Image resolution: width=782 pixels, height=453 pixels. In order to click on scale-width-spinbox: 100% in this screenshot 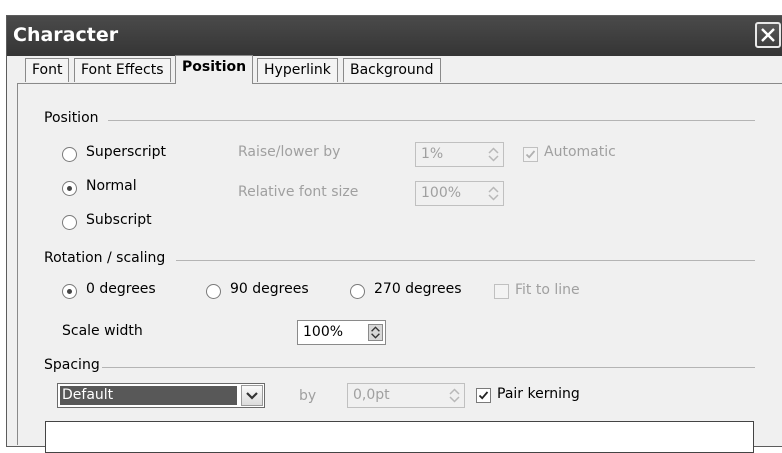, I will do `click(341, 332)`.